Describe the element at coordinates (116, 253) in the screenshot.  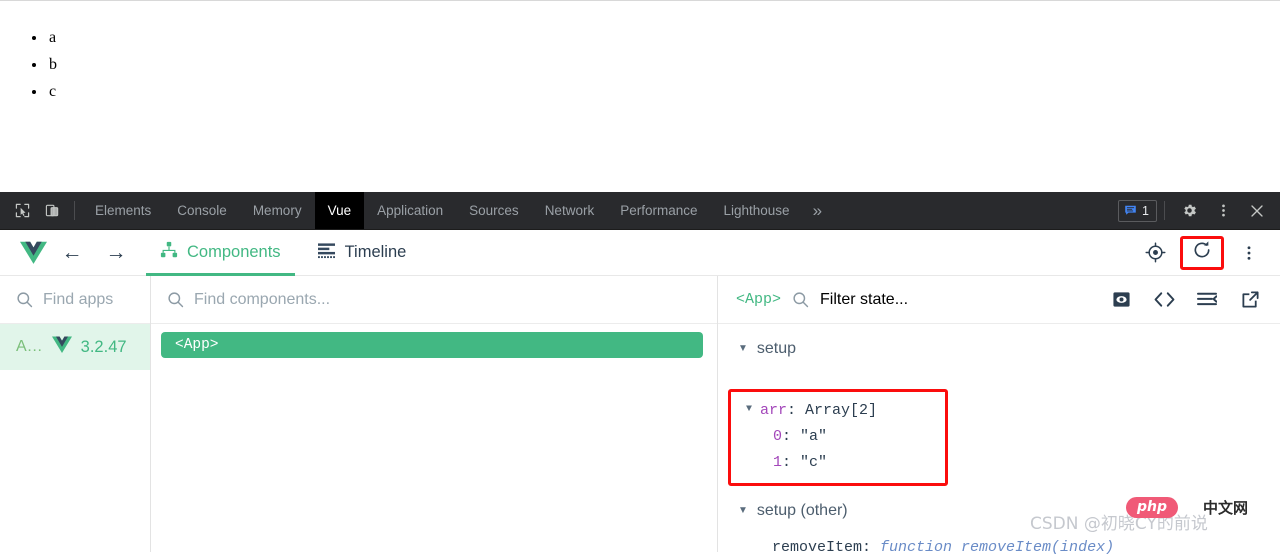
I see `forward-arrow-icon: →` at that location.